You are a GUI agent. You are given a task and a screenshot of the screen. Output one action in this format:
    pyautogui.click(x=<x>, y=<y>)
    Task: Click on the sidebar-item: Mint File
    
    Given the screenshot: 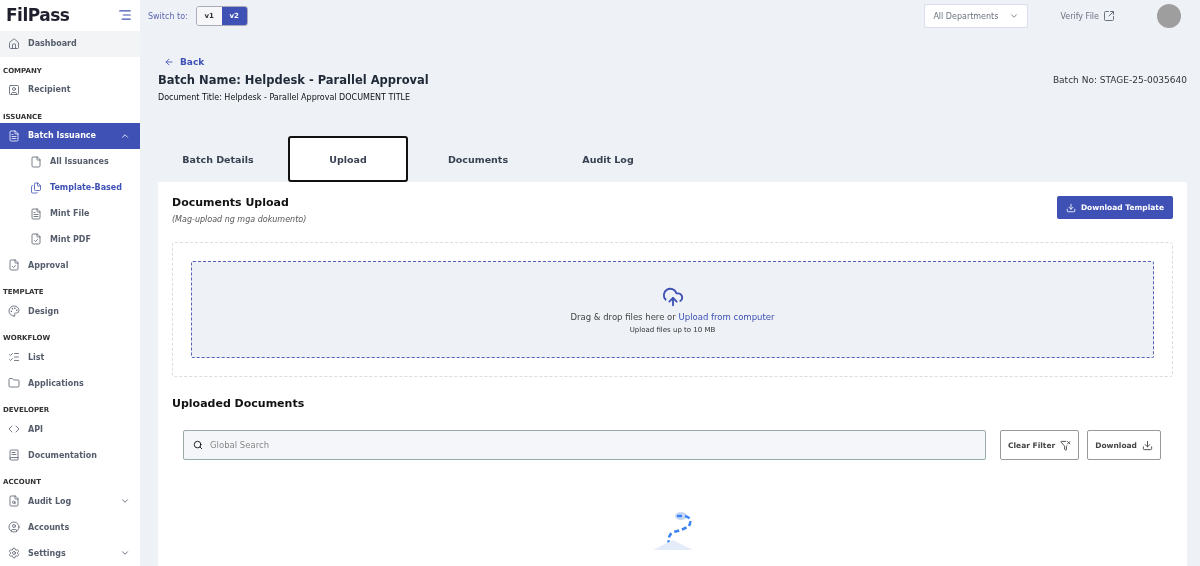 What is the action you would take?
    pyautogui.click(x=70, y=213)
    